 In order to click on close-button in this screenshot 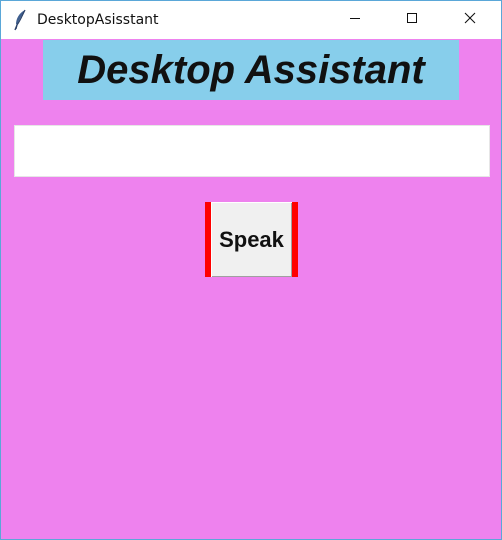, I will do `click(470, 20)`.